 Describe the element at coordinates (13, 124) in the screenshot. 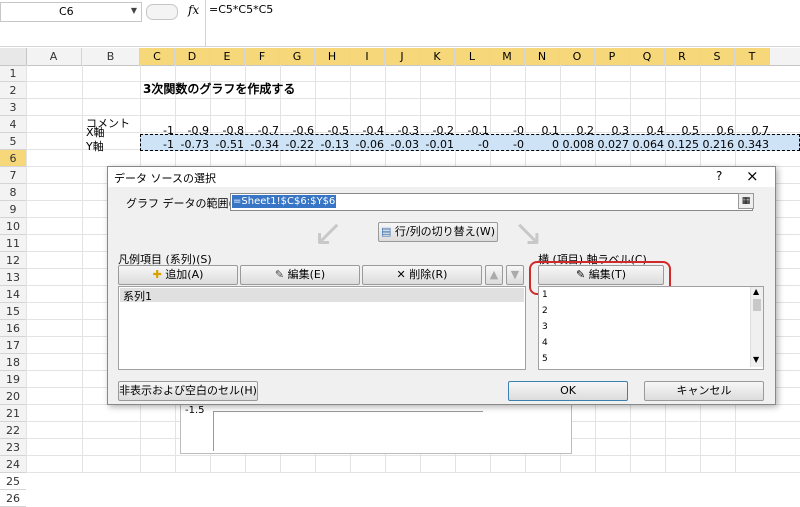

I see `row-header-4: 4` at that location.